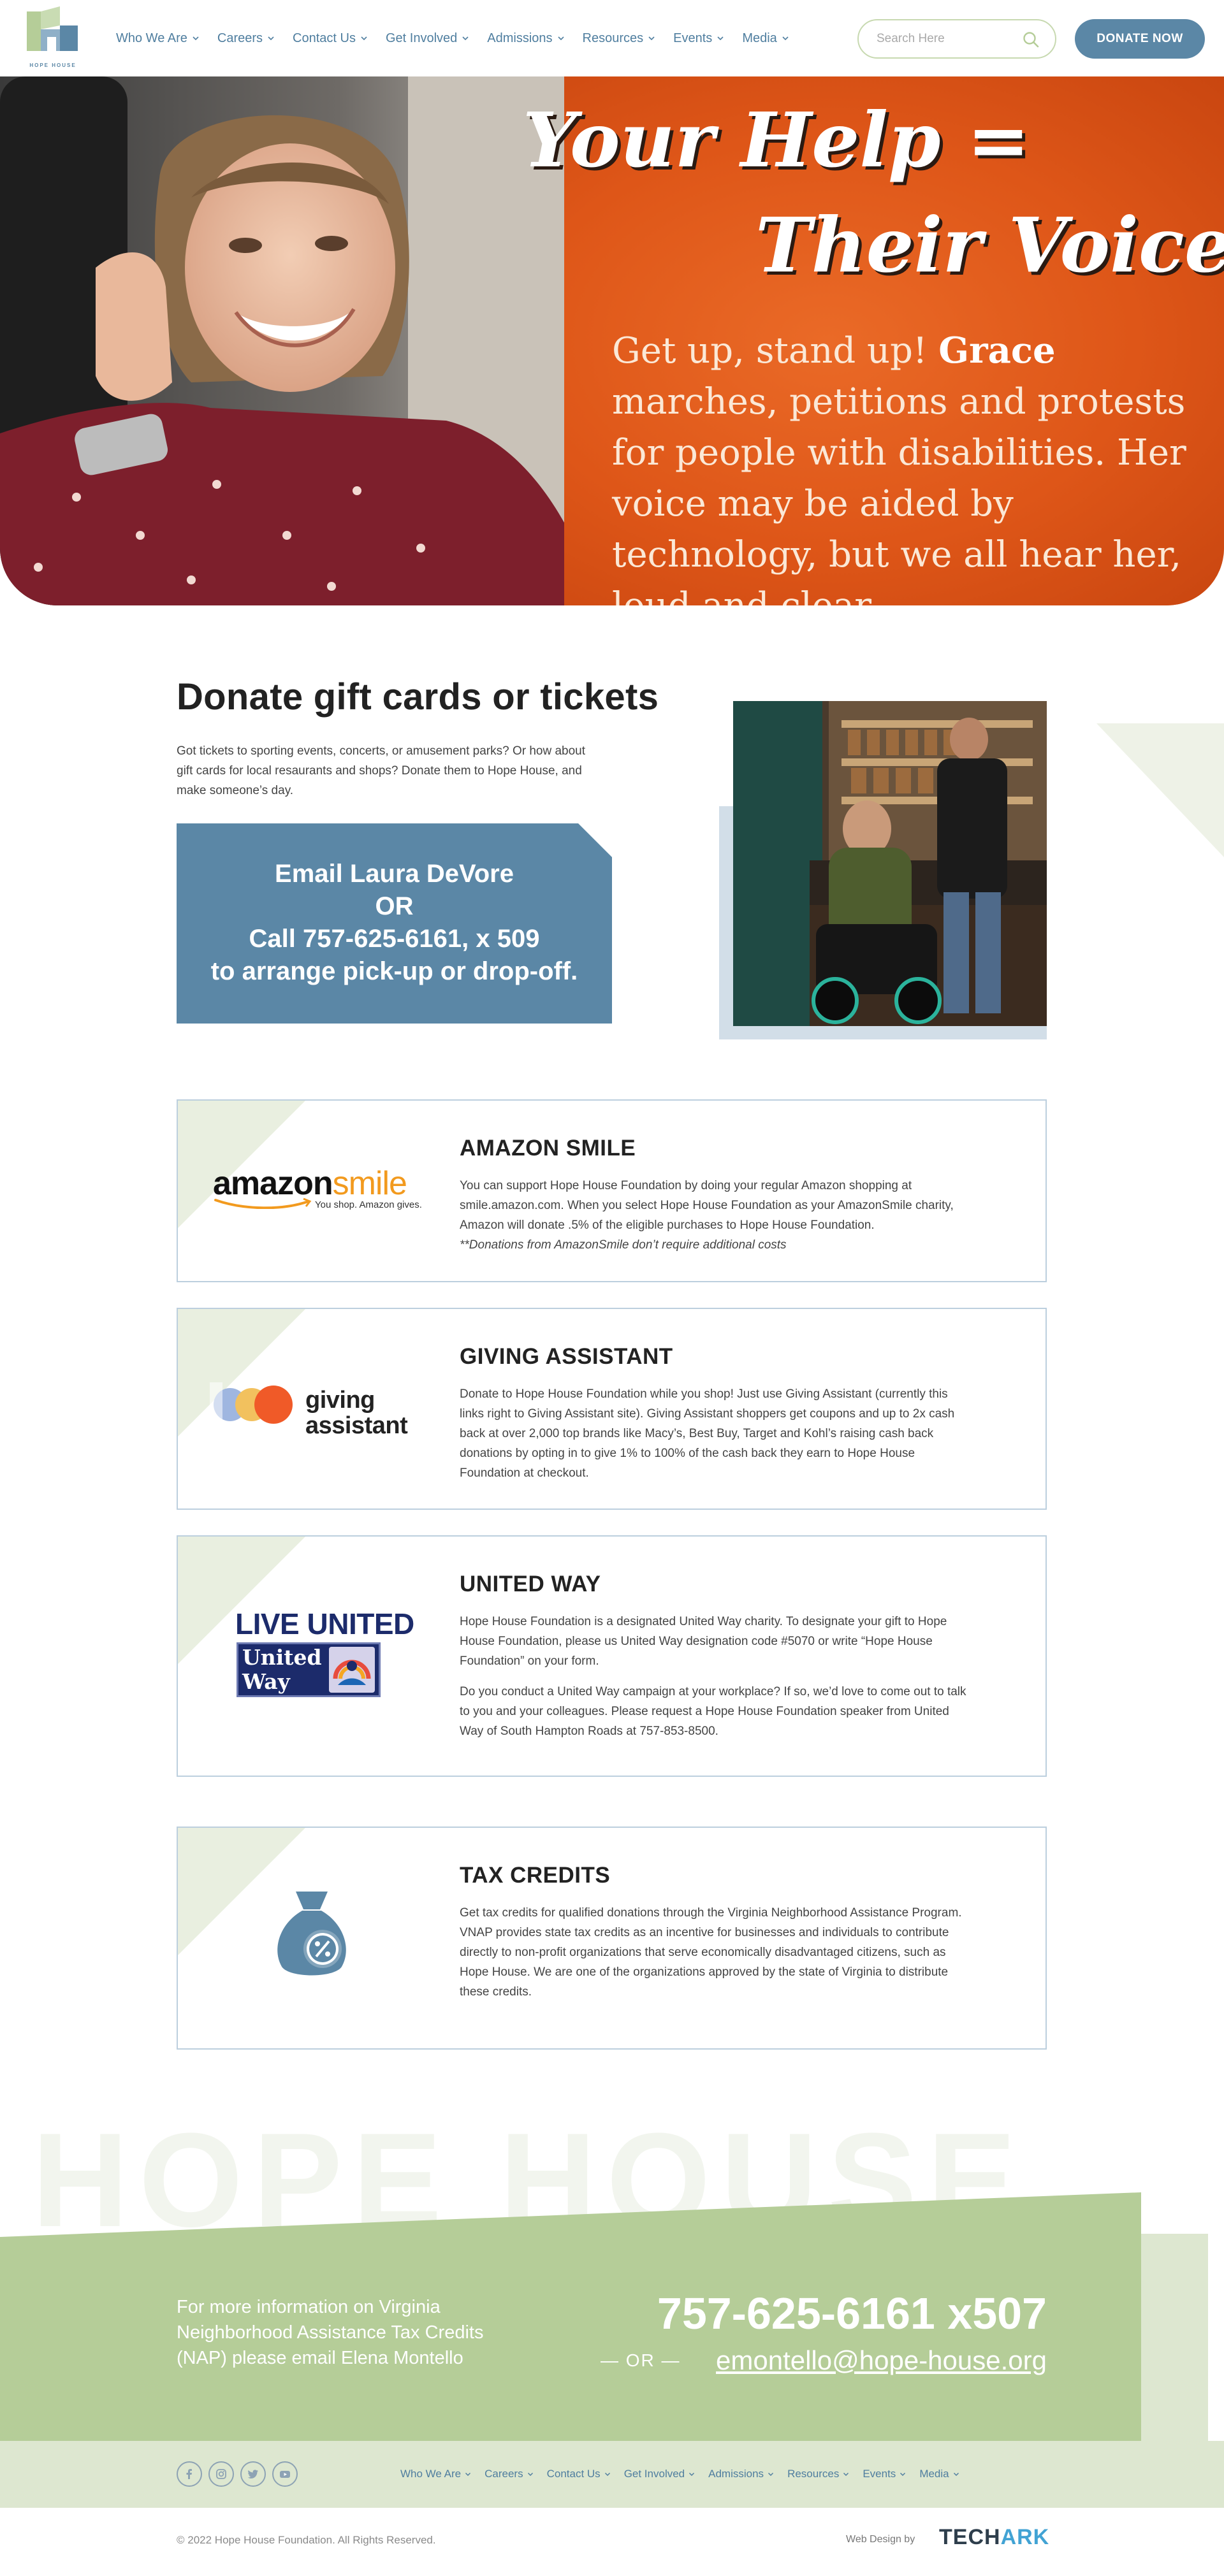 The height and width of the screenshot is (2576, 1224). I want to click on nav-item-careers: Careers, so click(246, 38).